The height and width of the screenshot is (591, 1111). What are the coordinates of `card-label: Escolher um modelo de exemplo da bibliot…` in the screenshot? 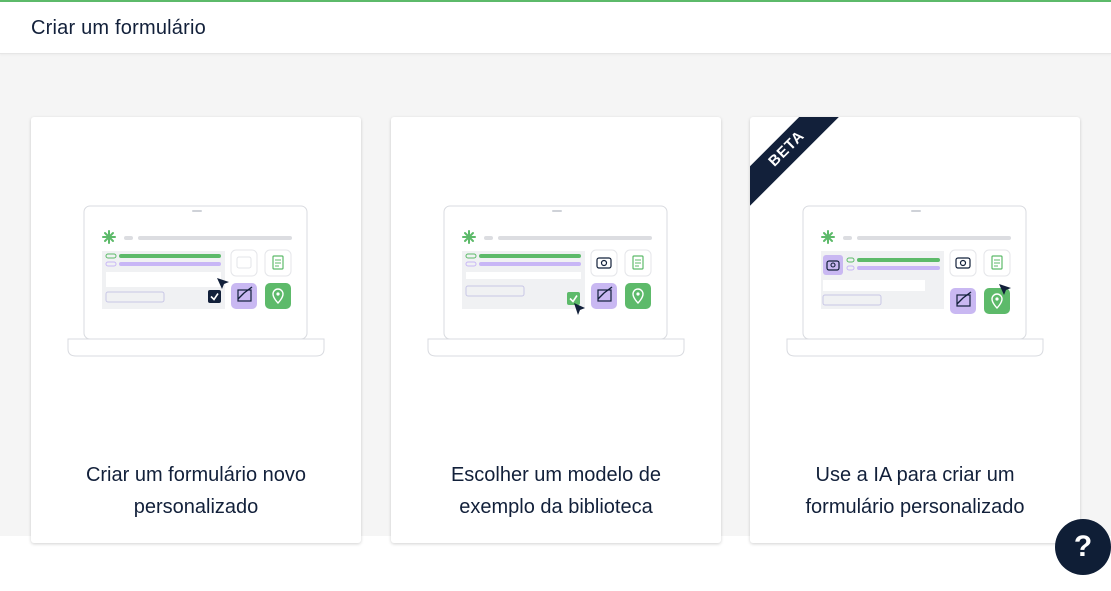 It's located at (556, 491).